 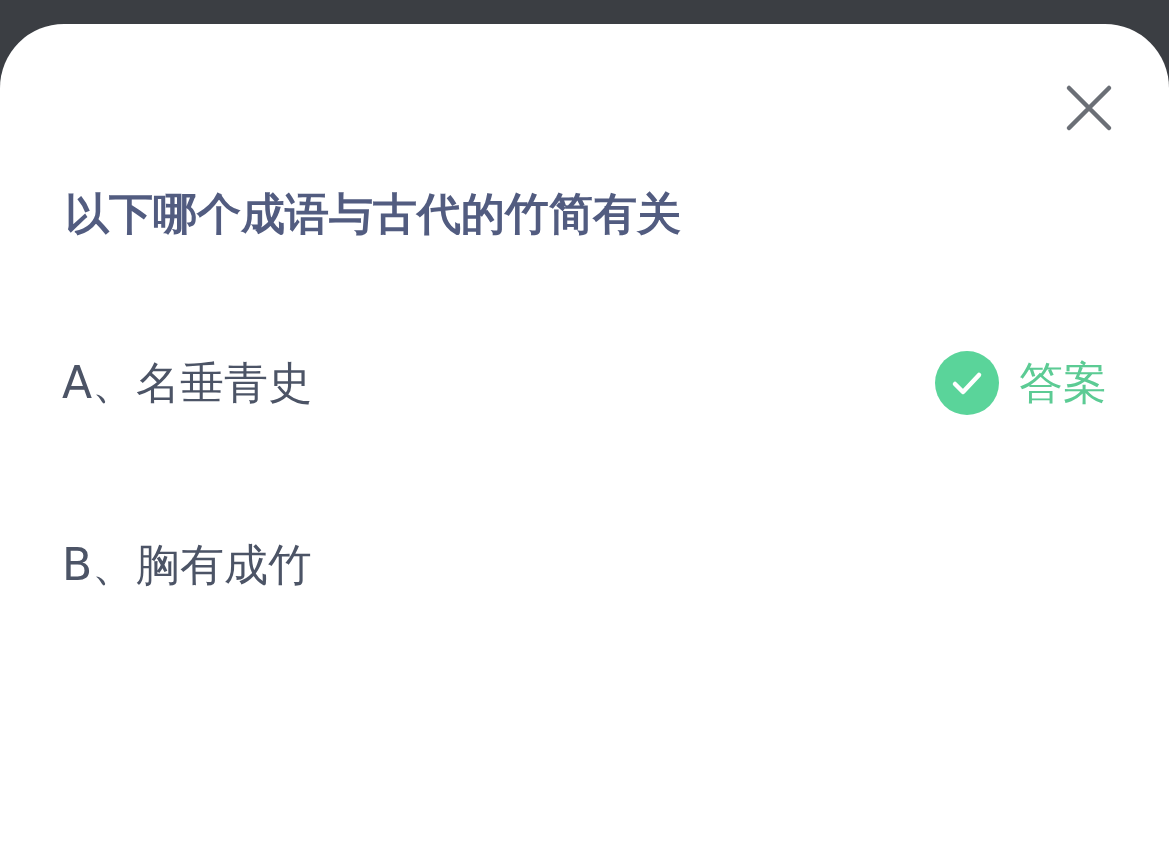 I want to click on option-text: A、名垂青史, so click(x=187, y=383).